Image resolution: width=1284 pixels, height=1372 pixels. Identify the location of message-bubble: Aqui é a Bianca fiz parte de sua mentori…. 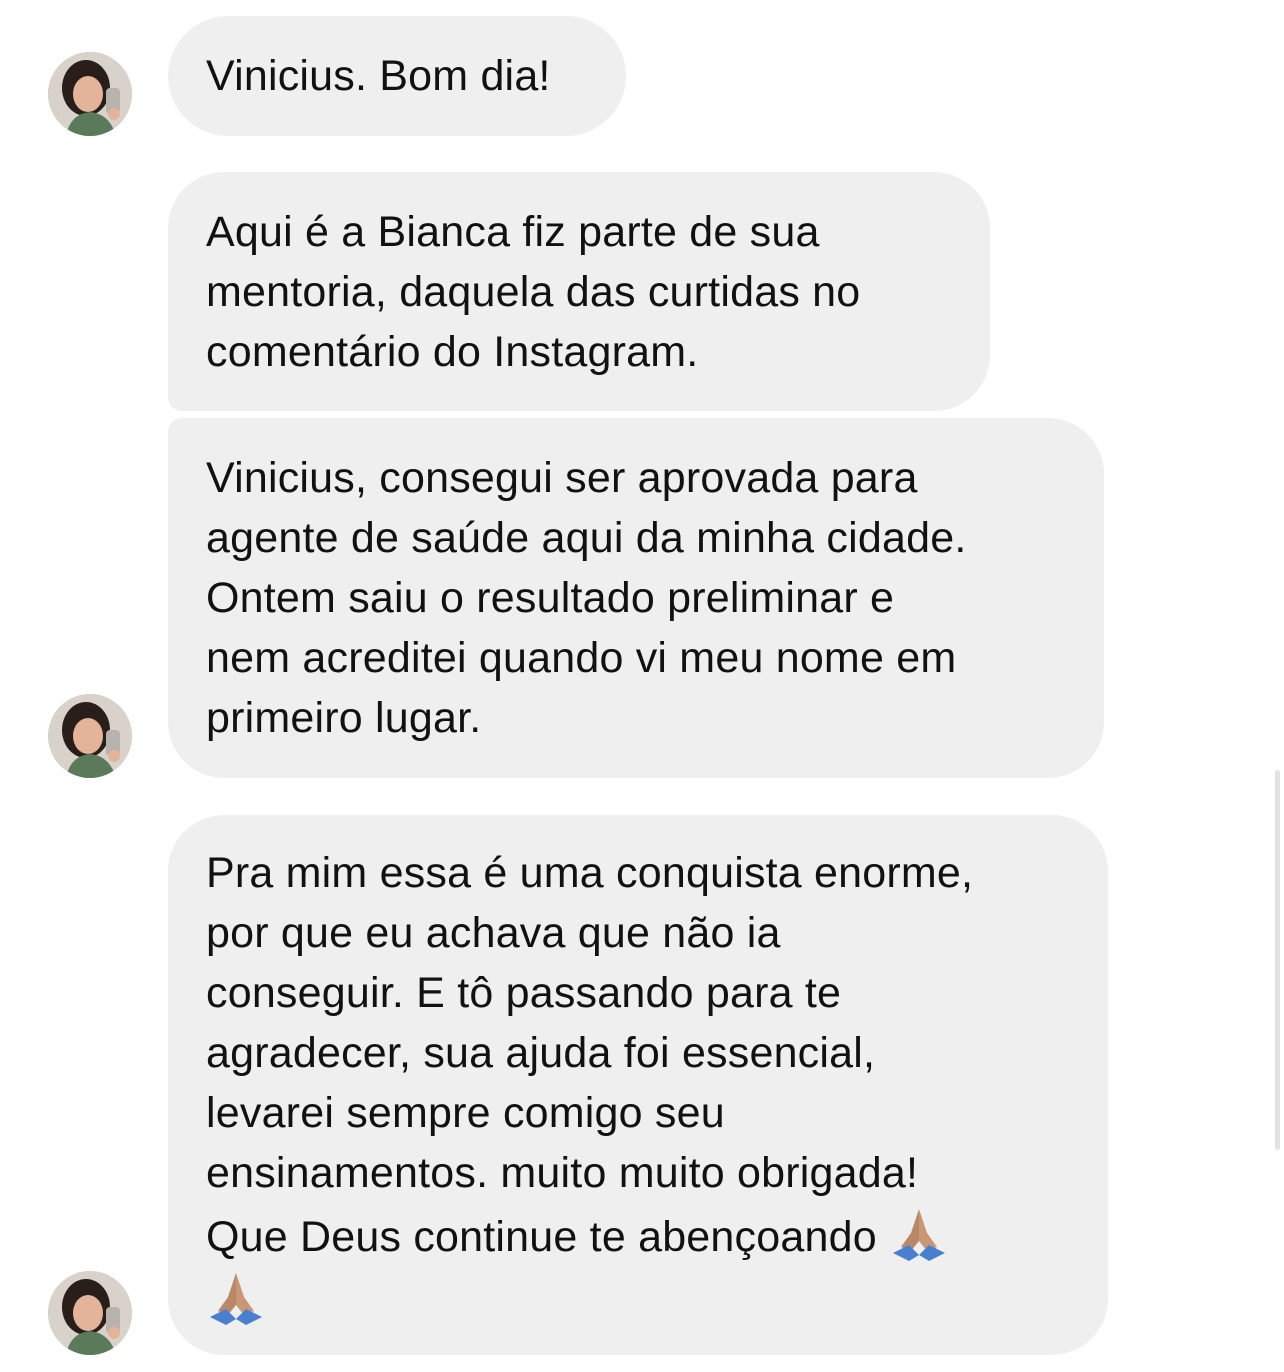
(579, 291).